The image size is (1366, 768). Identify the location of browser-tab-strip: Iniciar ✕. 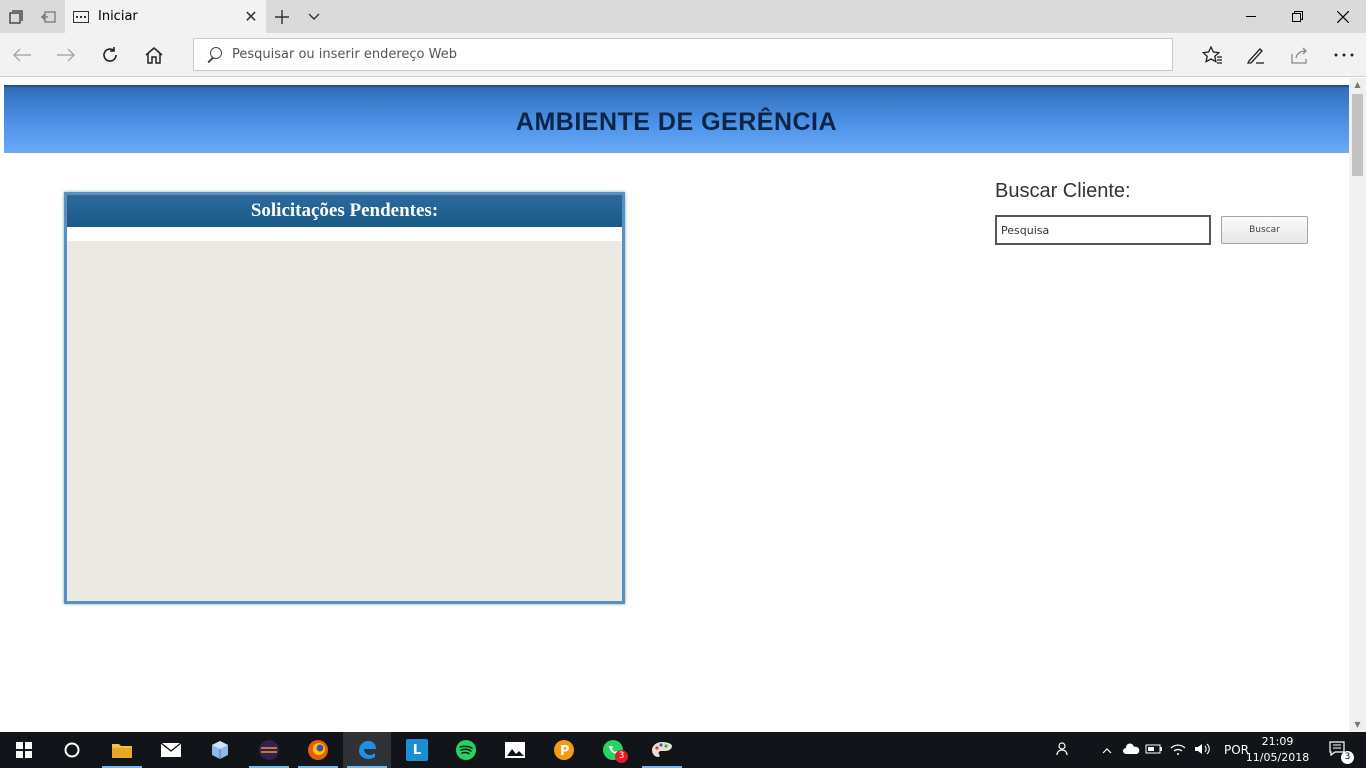
(683, 16).